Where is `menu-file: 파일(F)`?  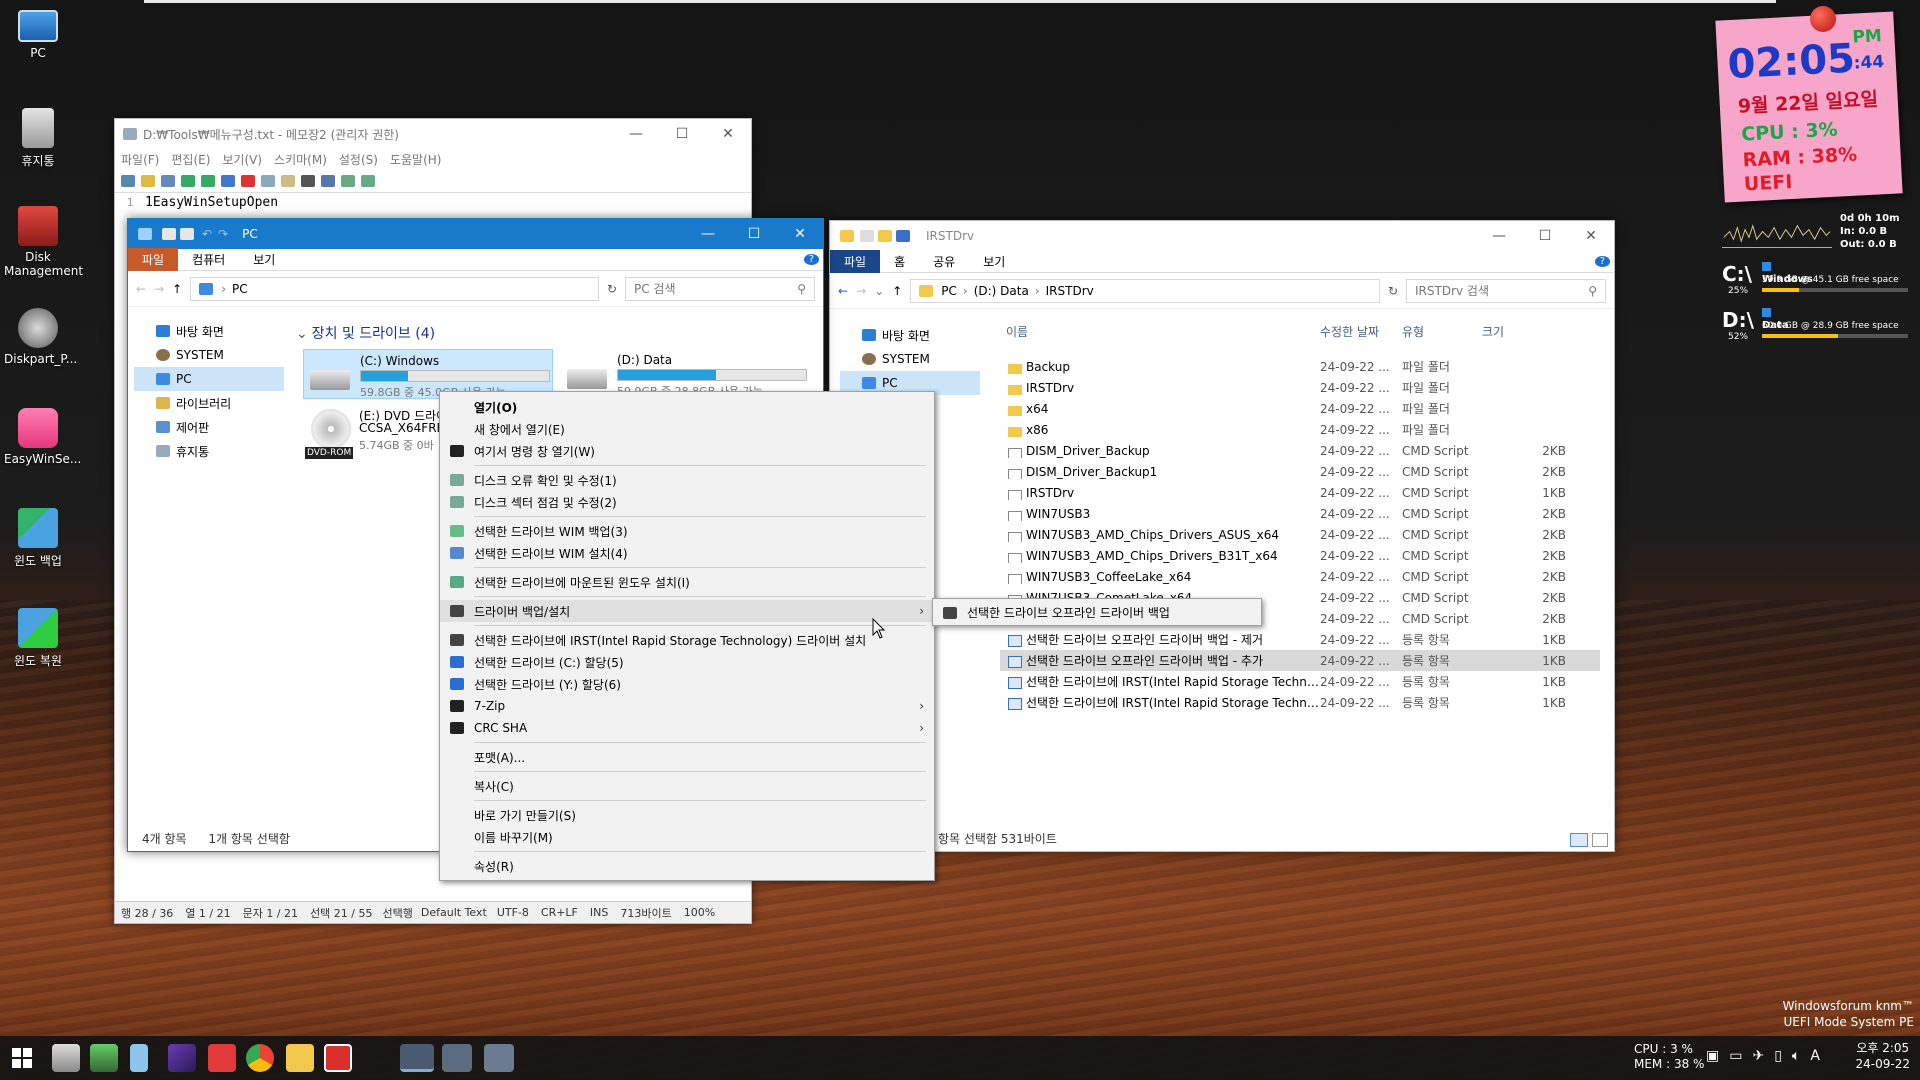 menu-file: 파일(F) is located at coordinates (140, 159).